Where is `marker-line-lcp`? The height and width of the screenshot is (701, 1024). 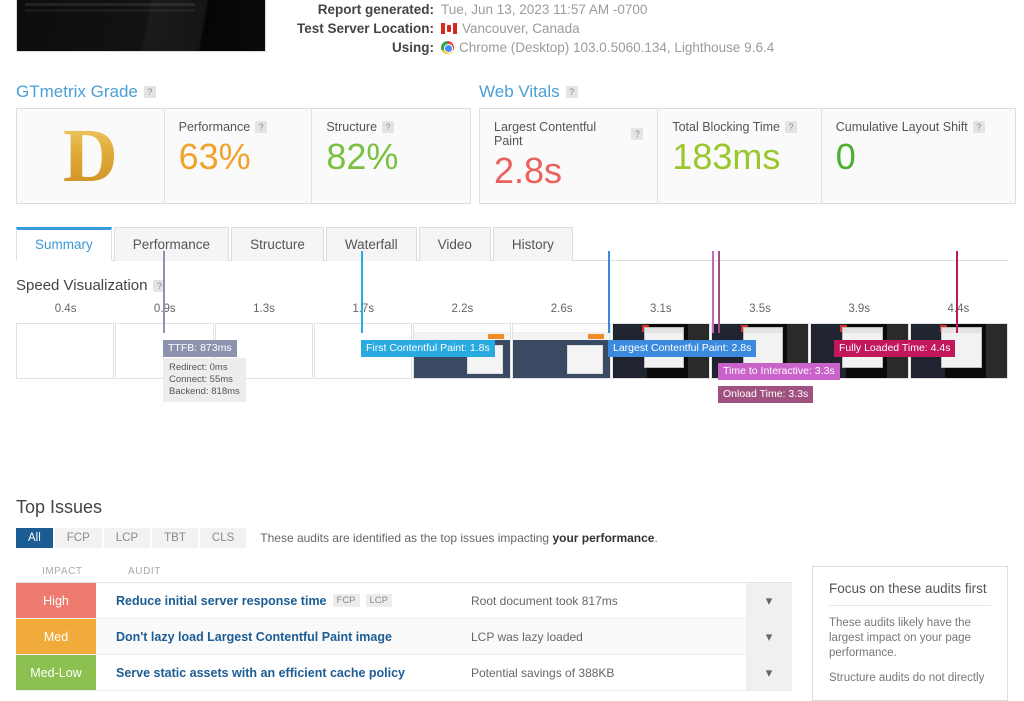
marker-line-lcp is located at coordinates (609, 292).